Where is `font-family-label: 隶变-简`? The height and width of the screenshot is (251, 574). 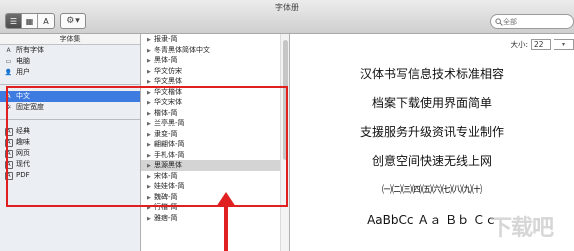
font-family-label: 隶变-简 is located at coordinates (166, 133).